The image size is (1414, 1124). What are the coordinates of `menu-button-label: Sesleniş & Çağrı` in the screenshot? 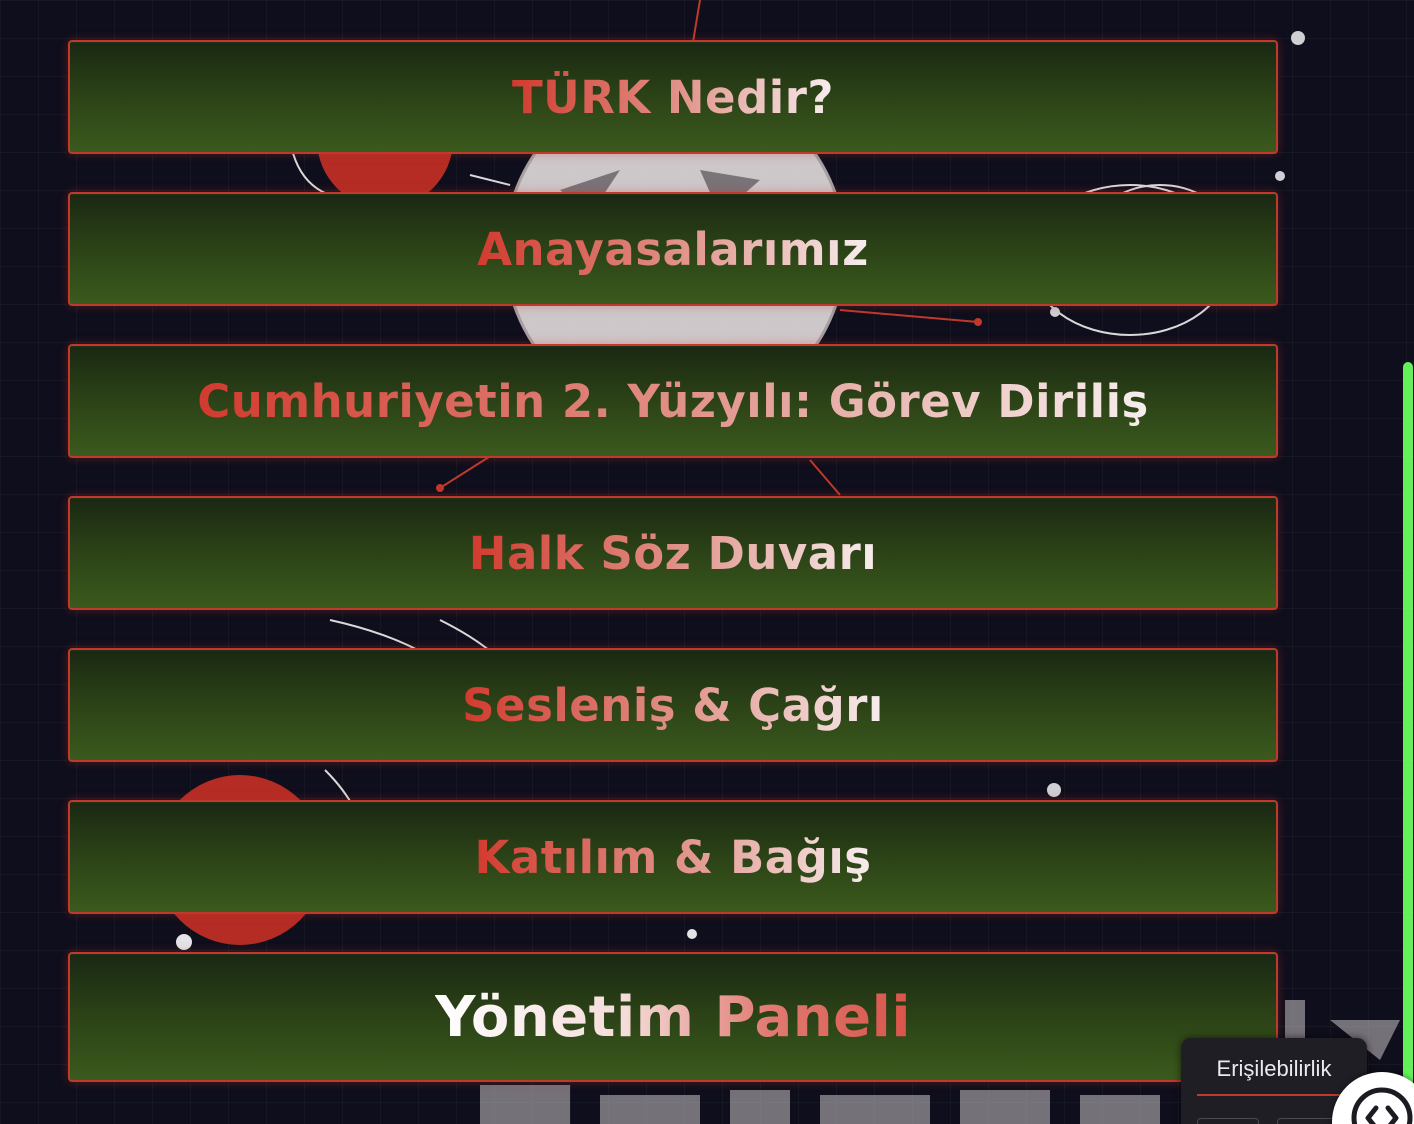 It's located at (673, 705).